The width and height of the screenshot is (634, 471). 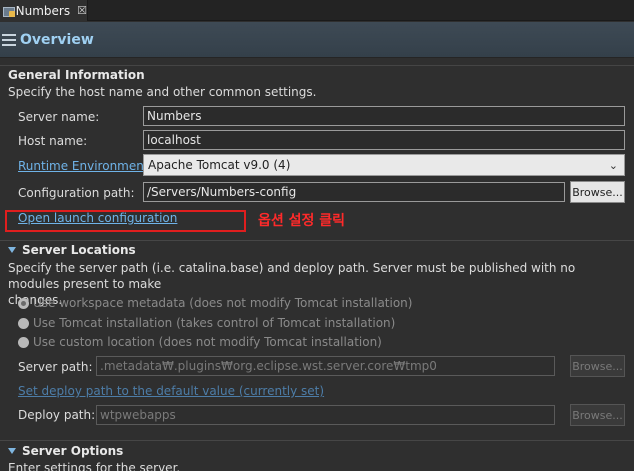 What do you see at coordinates (384, 140) in the screenshot?
I see `host-name-field: localhost` at bounding box center [384, 140].